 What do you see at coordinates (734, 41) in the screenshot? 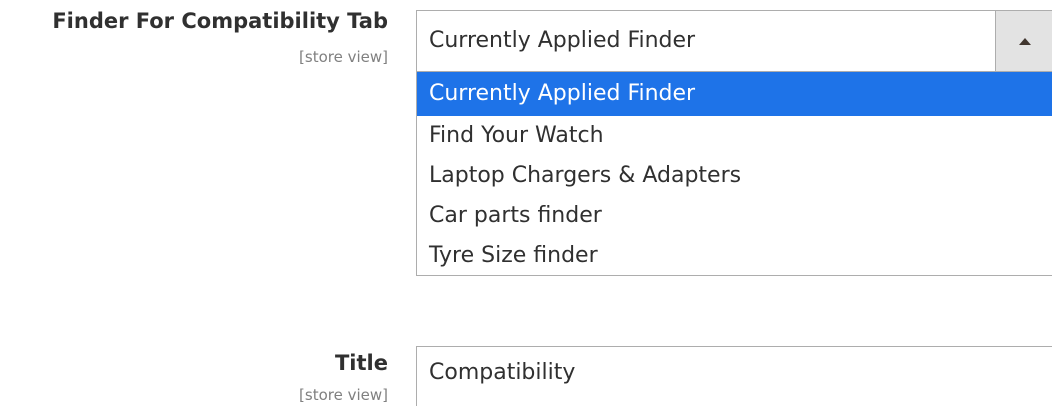
I see `finder-select: Currently Applied Finder` at bounding box center [734, 41].